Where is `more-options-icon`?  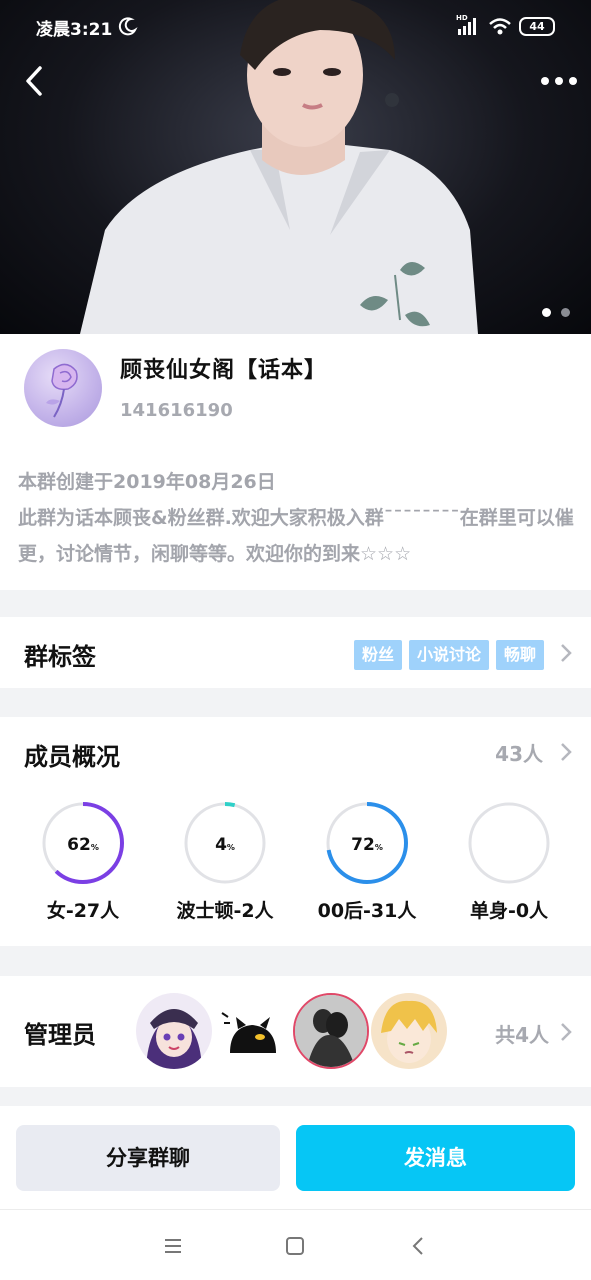
more-options-icon is located at coordinates (559, 81).